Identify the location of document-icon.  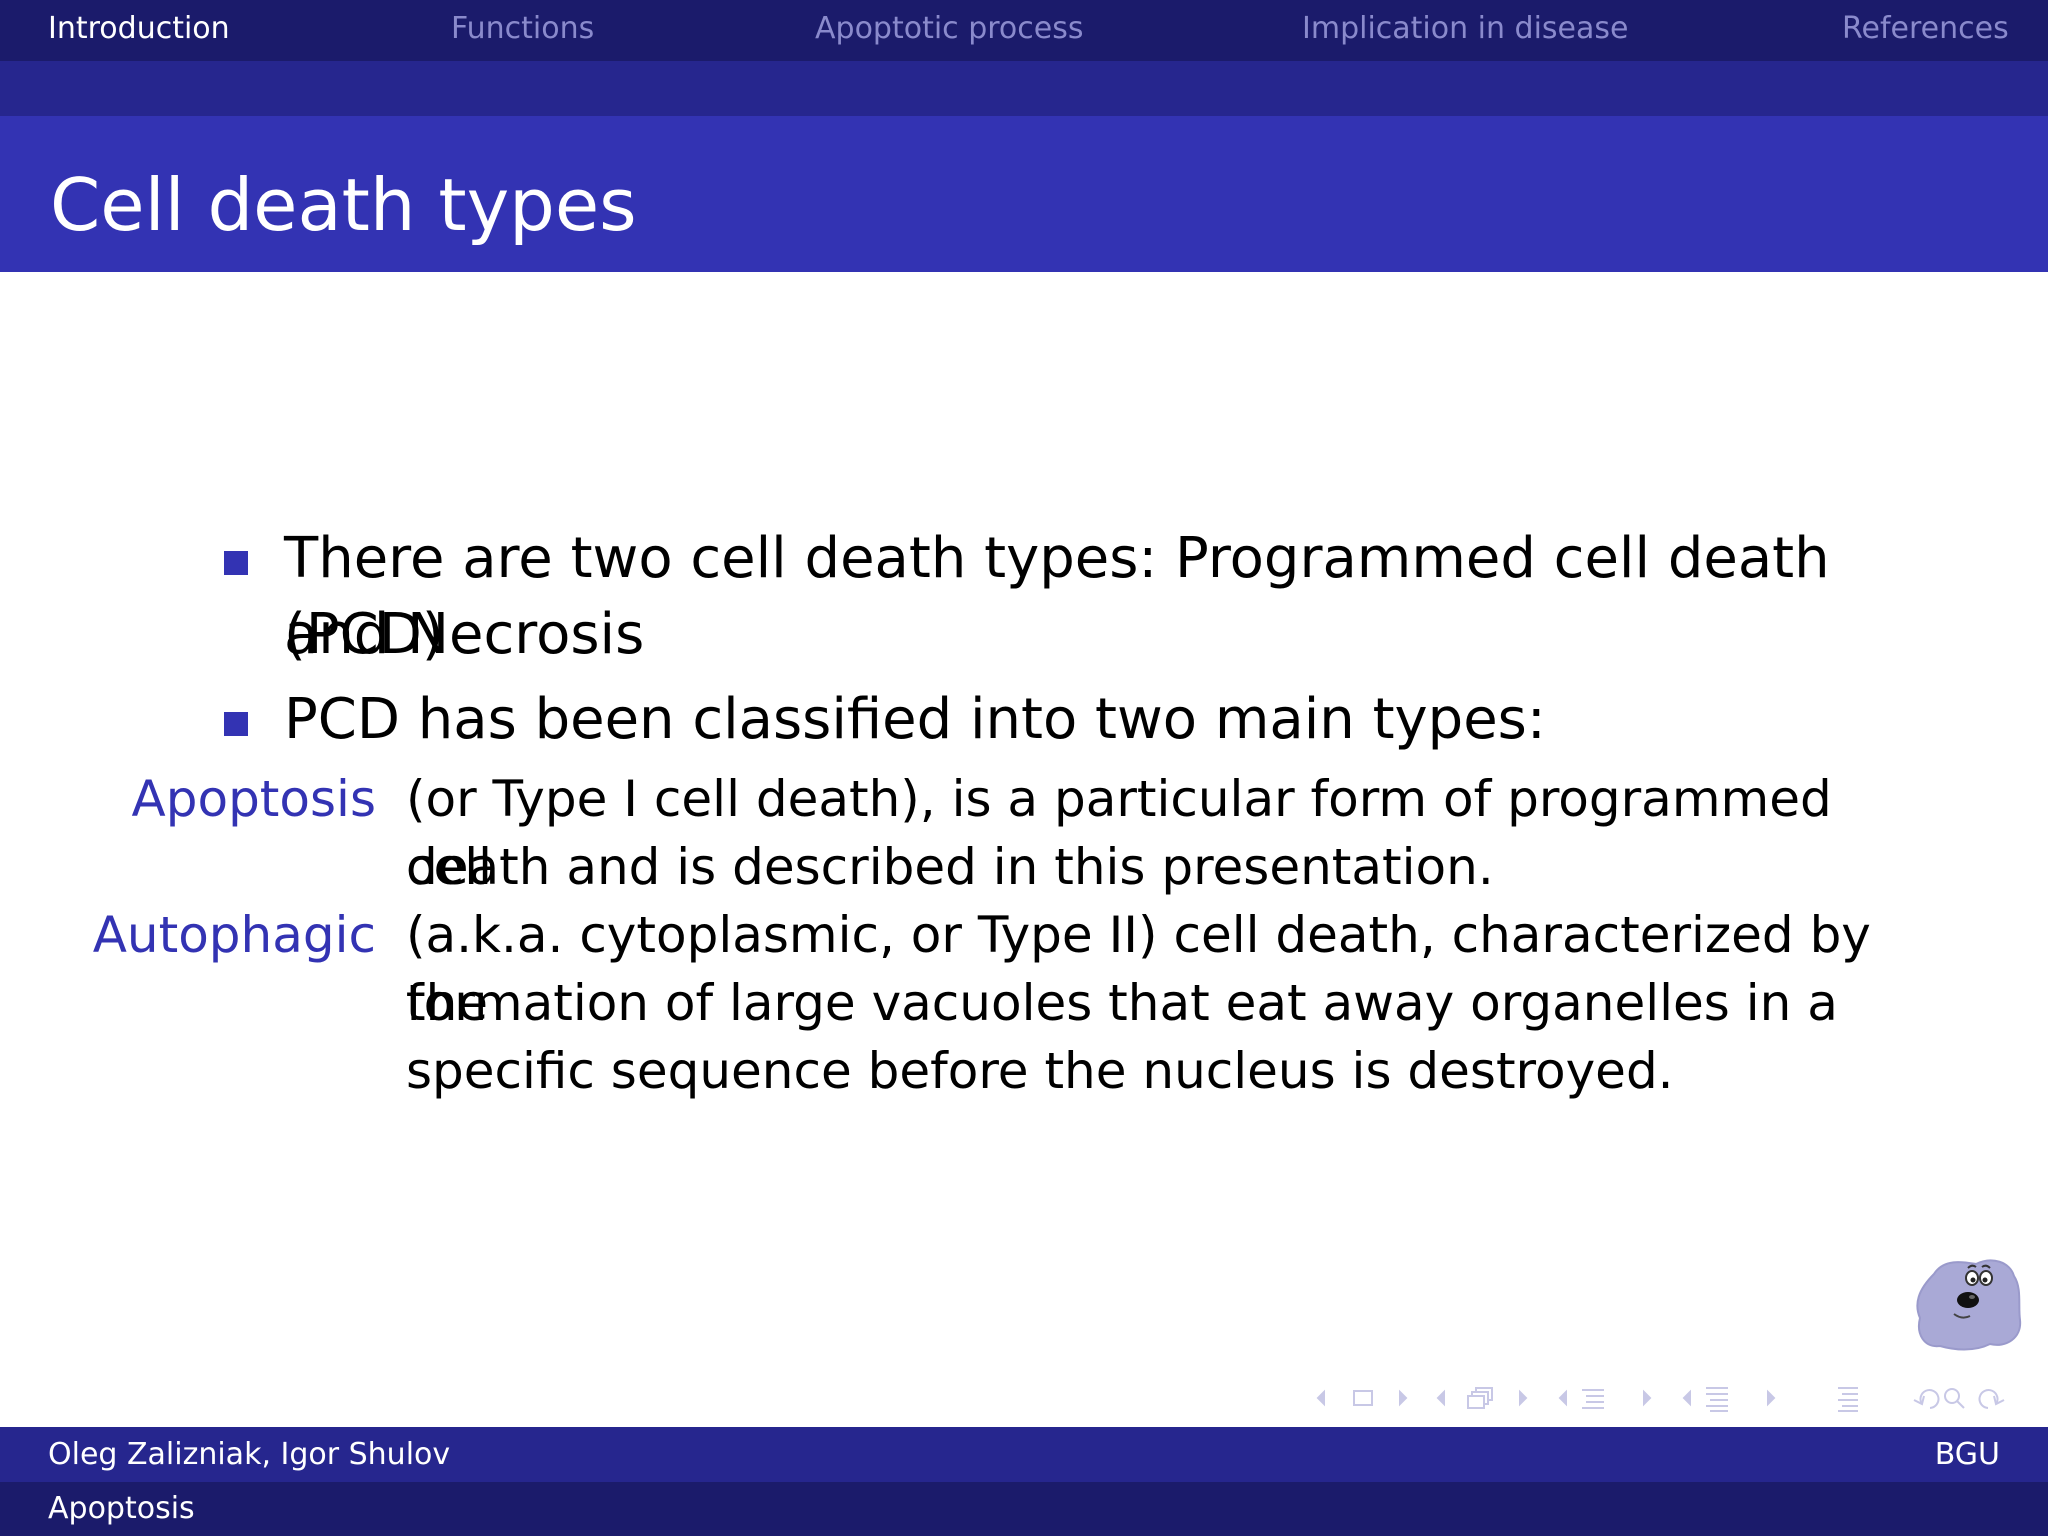
(1848, 1399).